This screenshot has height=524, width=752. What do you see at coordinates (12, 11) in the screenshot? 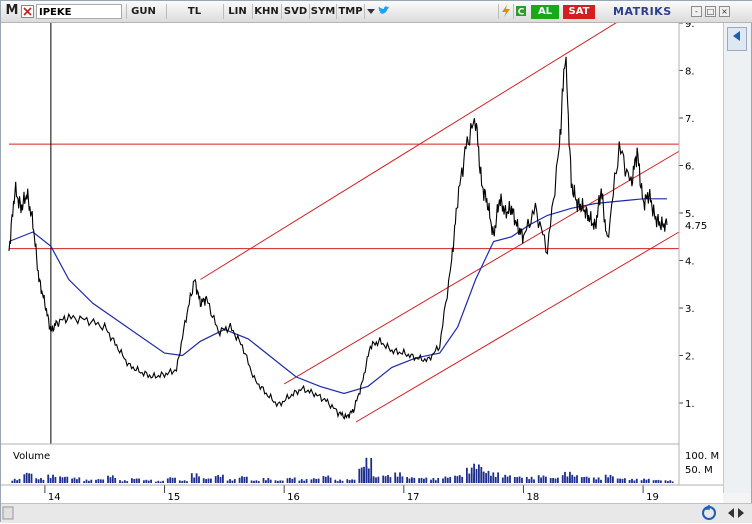
I see `matriks-logo-icon: M` at bounding box center [12, 11].